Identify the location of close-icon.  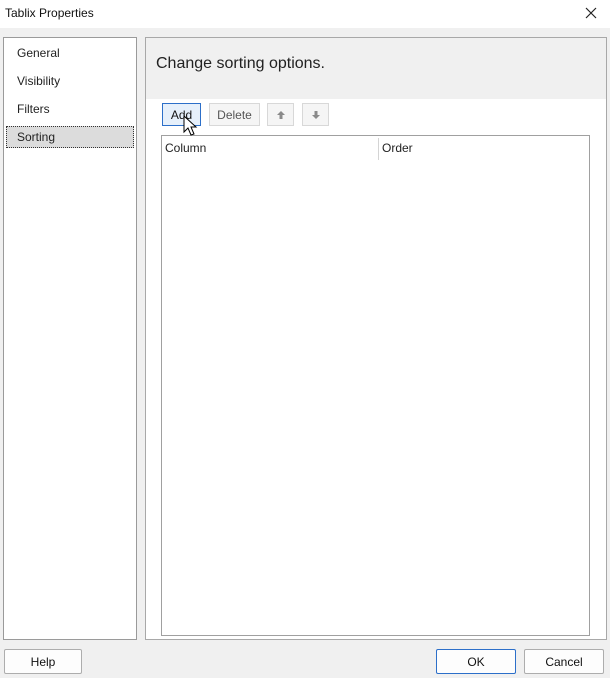
(591, 13).